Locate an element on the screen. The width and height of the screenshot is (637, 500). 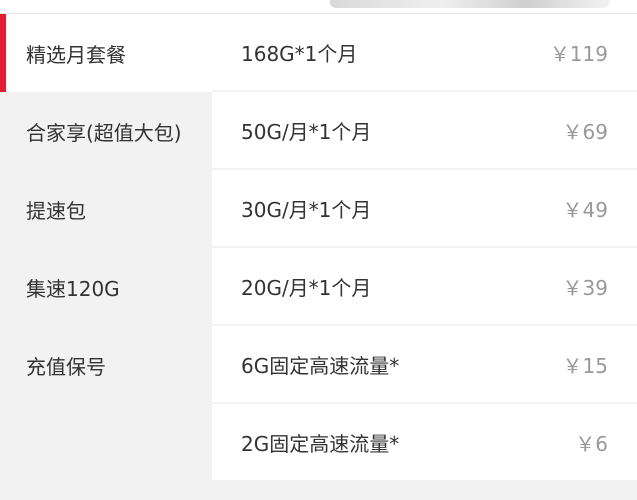
sidebar-item-family-share: 合家享(超值大包) is located at coordinates (106, 131).